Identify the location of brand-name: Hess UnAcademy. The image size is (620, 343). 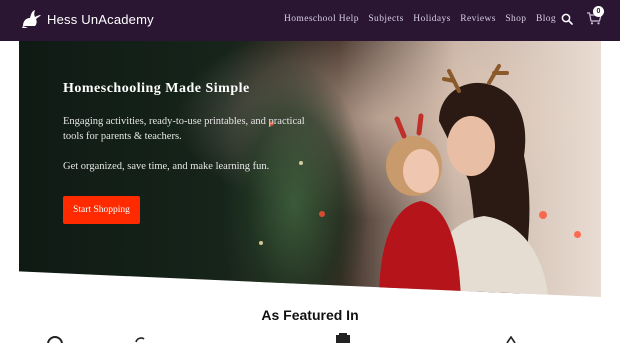
(100, 19).